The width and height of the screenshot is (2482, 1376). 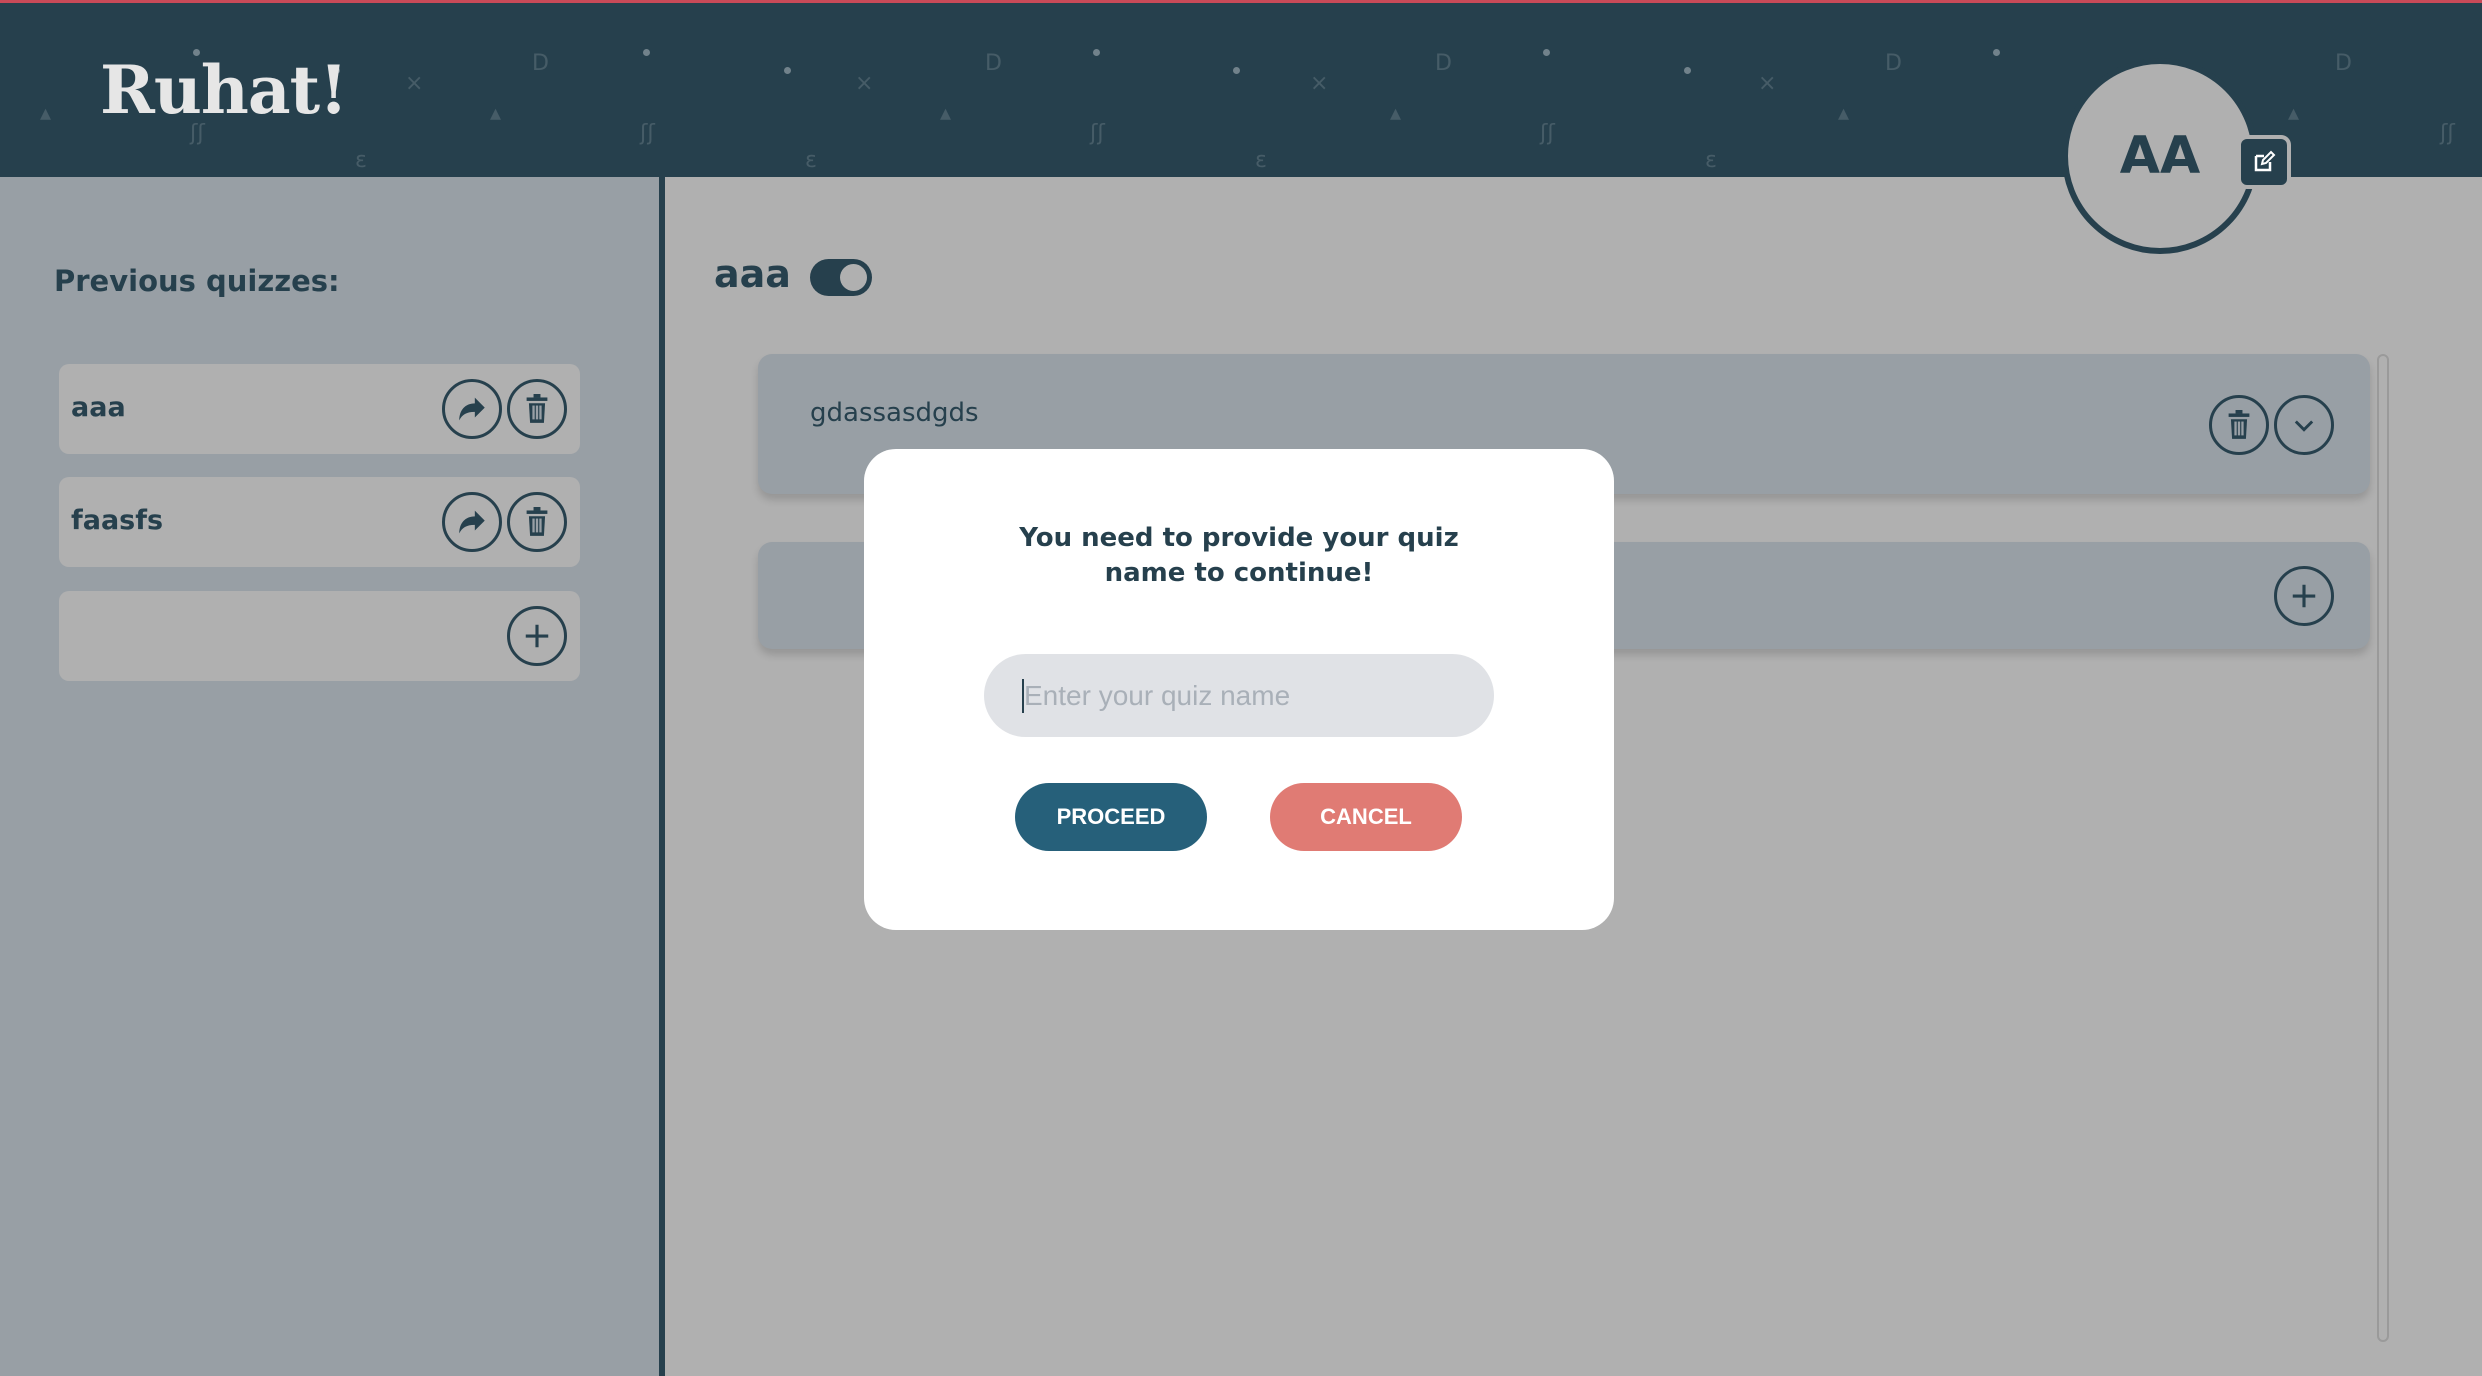 What do you see at coordinates (319, 409) in the screenshot?
I see `quiz-item: aaa` at bounding box center [319, 409].